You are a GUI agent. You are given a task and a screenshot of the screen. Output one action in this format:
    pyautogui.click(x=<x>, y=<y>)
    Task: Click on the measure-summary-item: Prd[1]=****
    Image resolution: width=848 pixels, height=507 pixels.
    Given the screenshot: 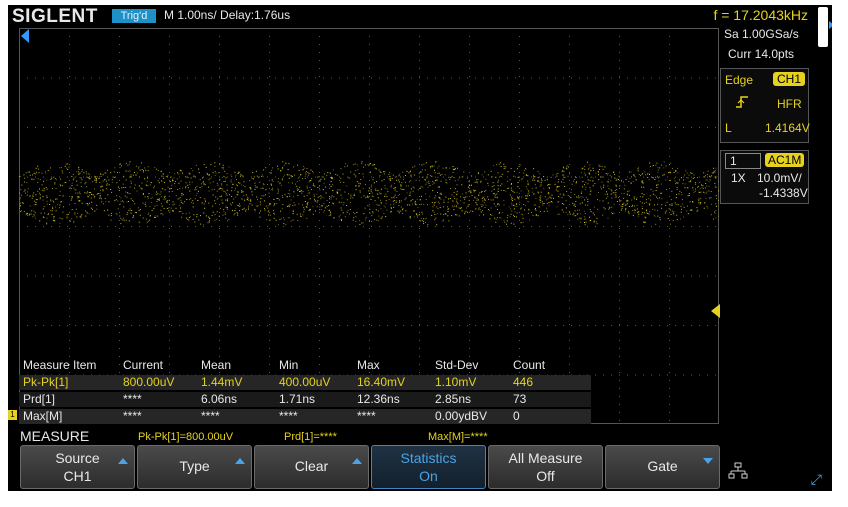 What is the action you would take?
    pyautogui.click(x=310, y=437)
    